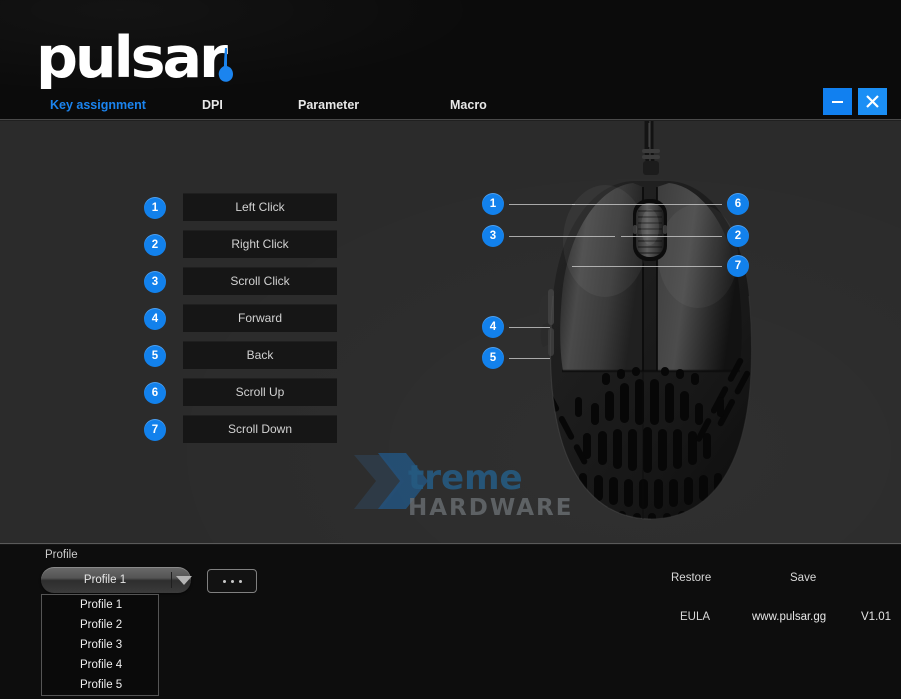 The height and width of the screenshot is (699, 901). I want to click on key-badge-6: 6, so click(155, 393).